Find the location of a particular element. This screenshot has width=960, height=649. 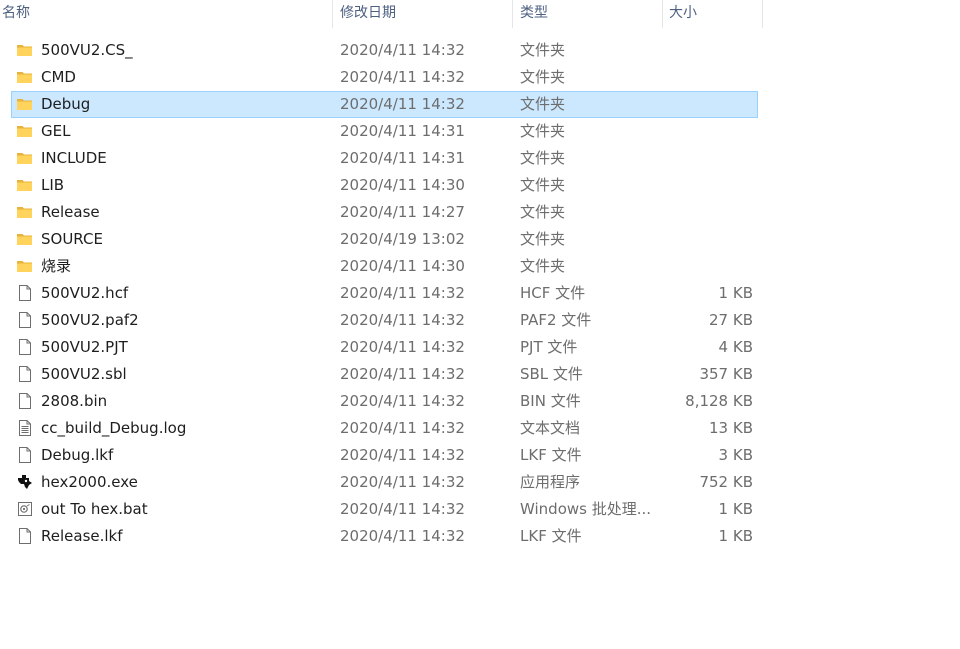

column-header-size: 大小 is located at coordinates (713, 14).